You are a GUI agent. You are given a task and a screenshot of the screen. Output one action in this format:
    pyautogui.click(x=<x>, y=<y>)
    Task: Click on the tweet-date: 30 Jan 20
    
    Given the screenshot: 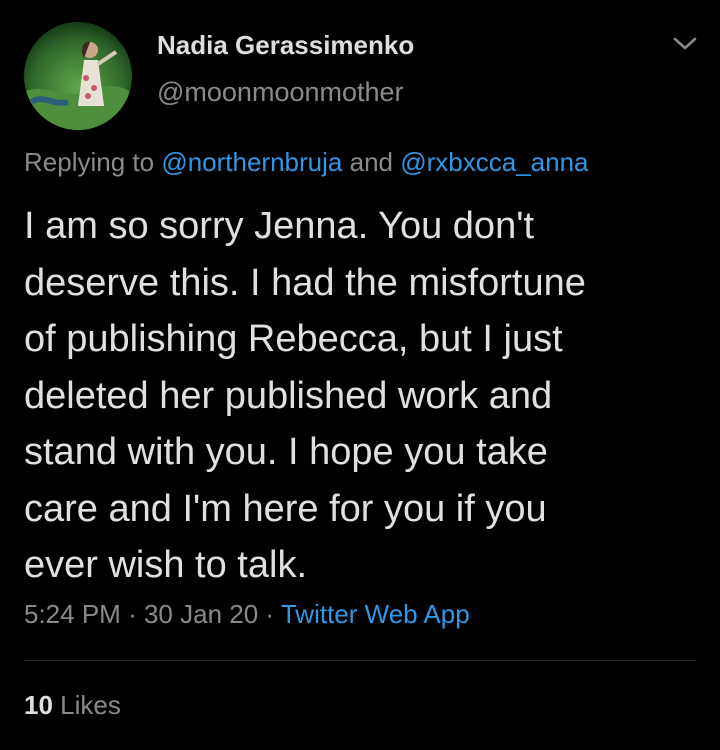 What is the action you would take?
    pyautogui.click(x=201, y=614)
    